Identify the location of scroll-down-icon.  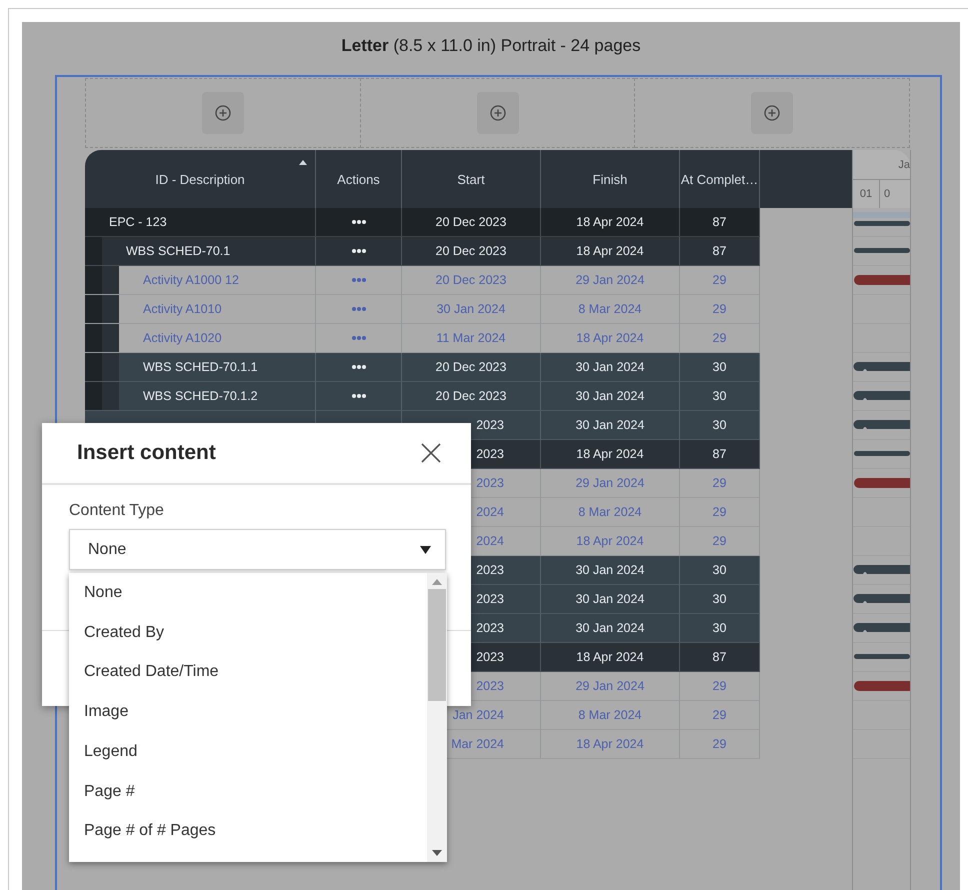
(437, 853).